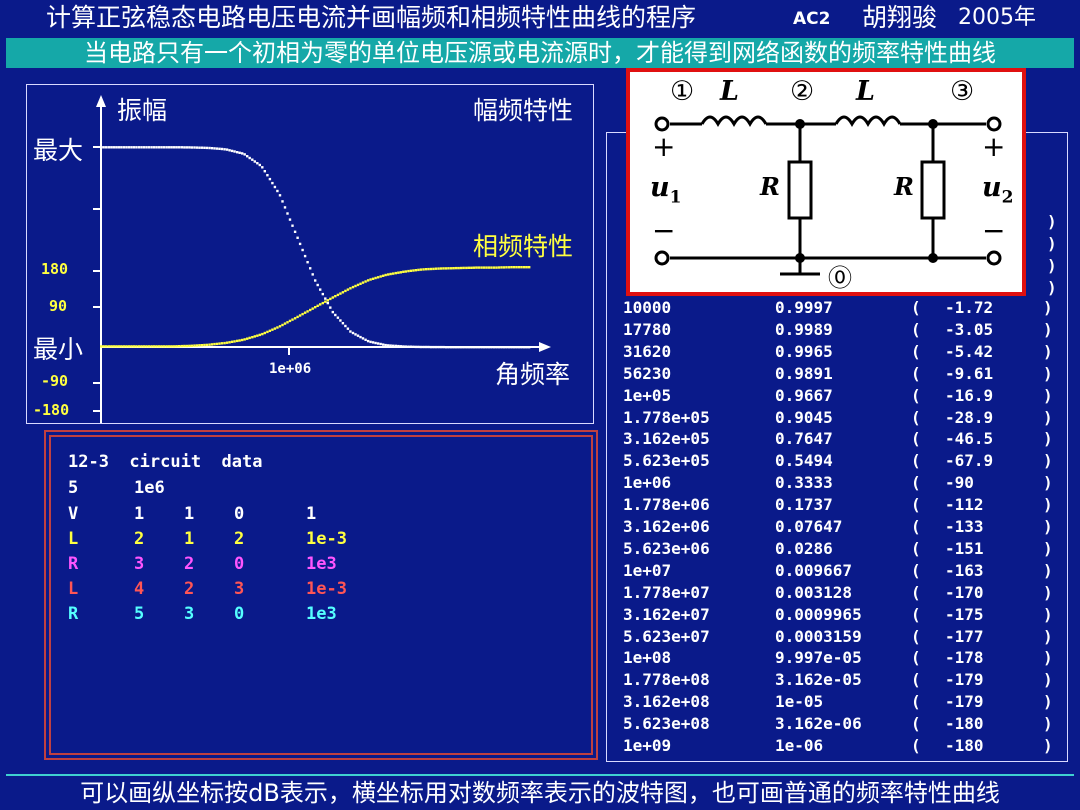 This screenshot has height=810, width=1080. Describe the element at coordinates (804, 307) in the screenshot. I see `table-cell: 0.9997` at that location.